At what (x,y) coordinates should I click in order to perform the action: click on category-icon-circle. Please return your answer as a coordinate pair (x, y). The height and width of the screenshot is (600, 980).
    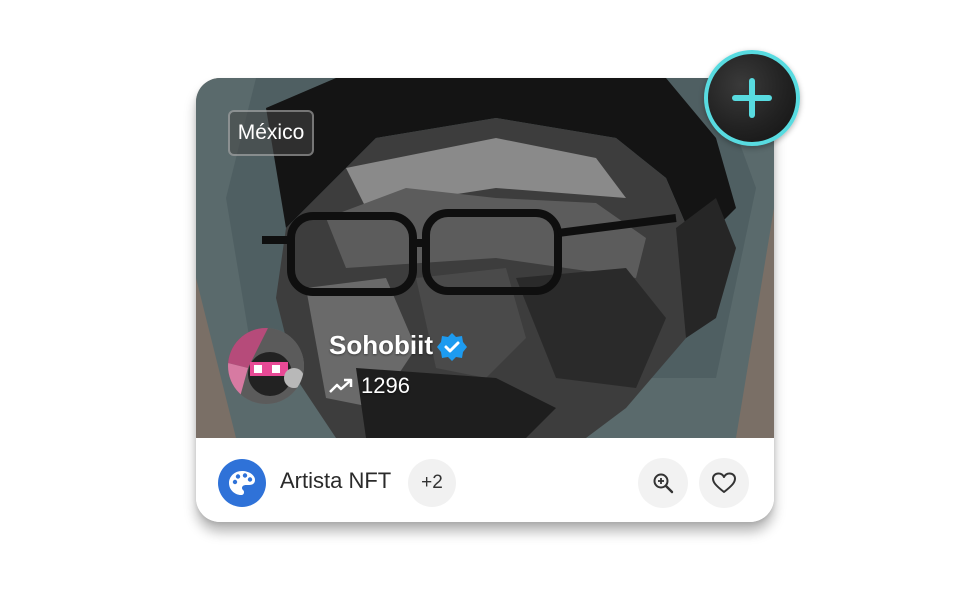
    Looking at the image, I should click on (242, 483).